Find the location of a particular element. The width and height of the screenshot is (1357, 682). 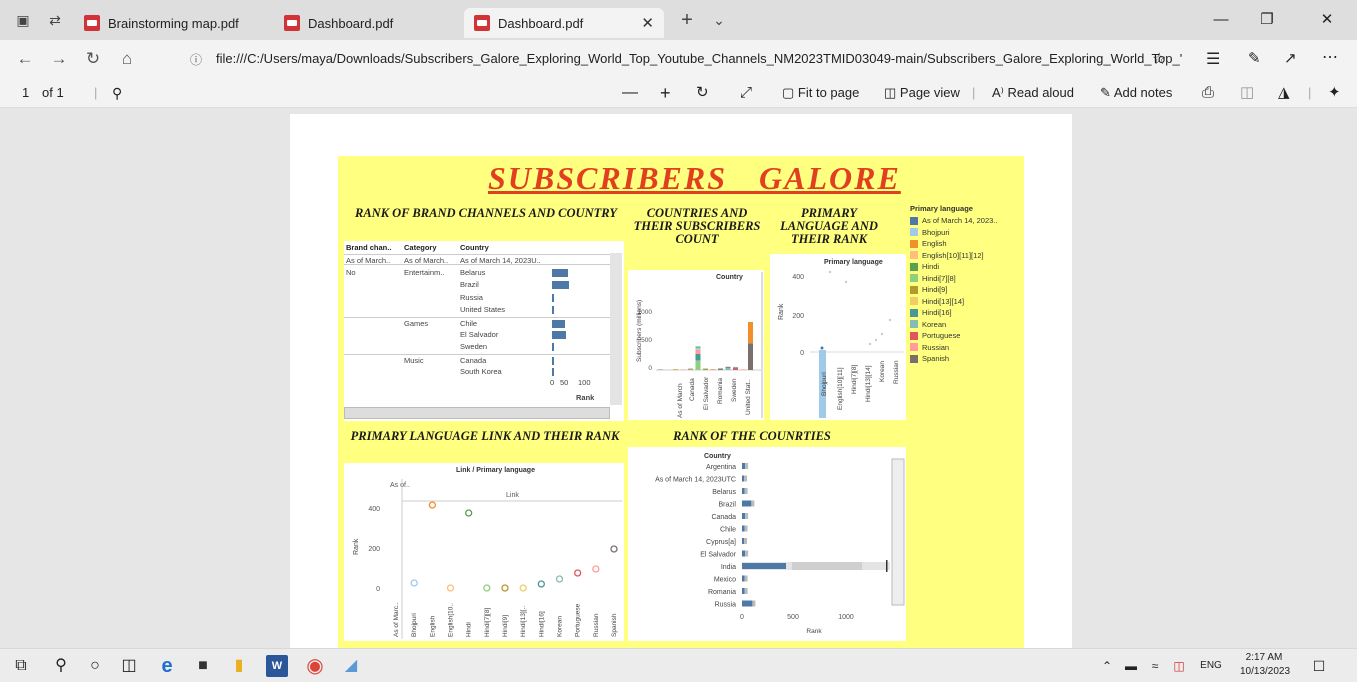

rank-bar-ext is located at coordinates (745, 478).